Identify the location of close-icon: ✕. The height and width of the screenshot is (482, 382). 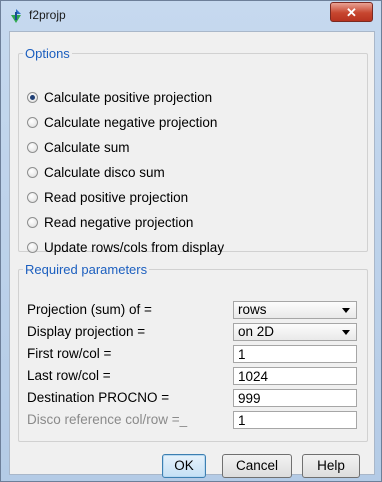
(351, 12).